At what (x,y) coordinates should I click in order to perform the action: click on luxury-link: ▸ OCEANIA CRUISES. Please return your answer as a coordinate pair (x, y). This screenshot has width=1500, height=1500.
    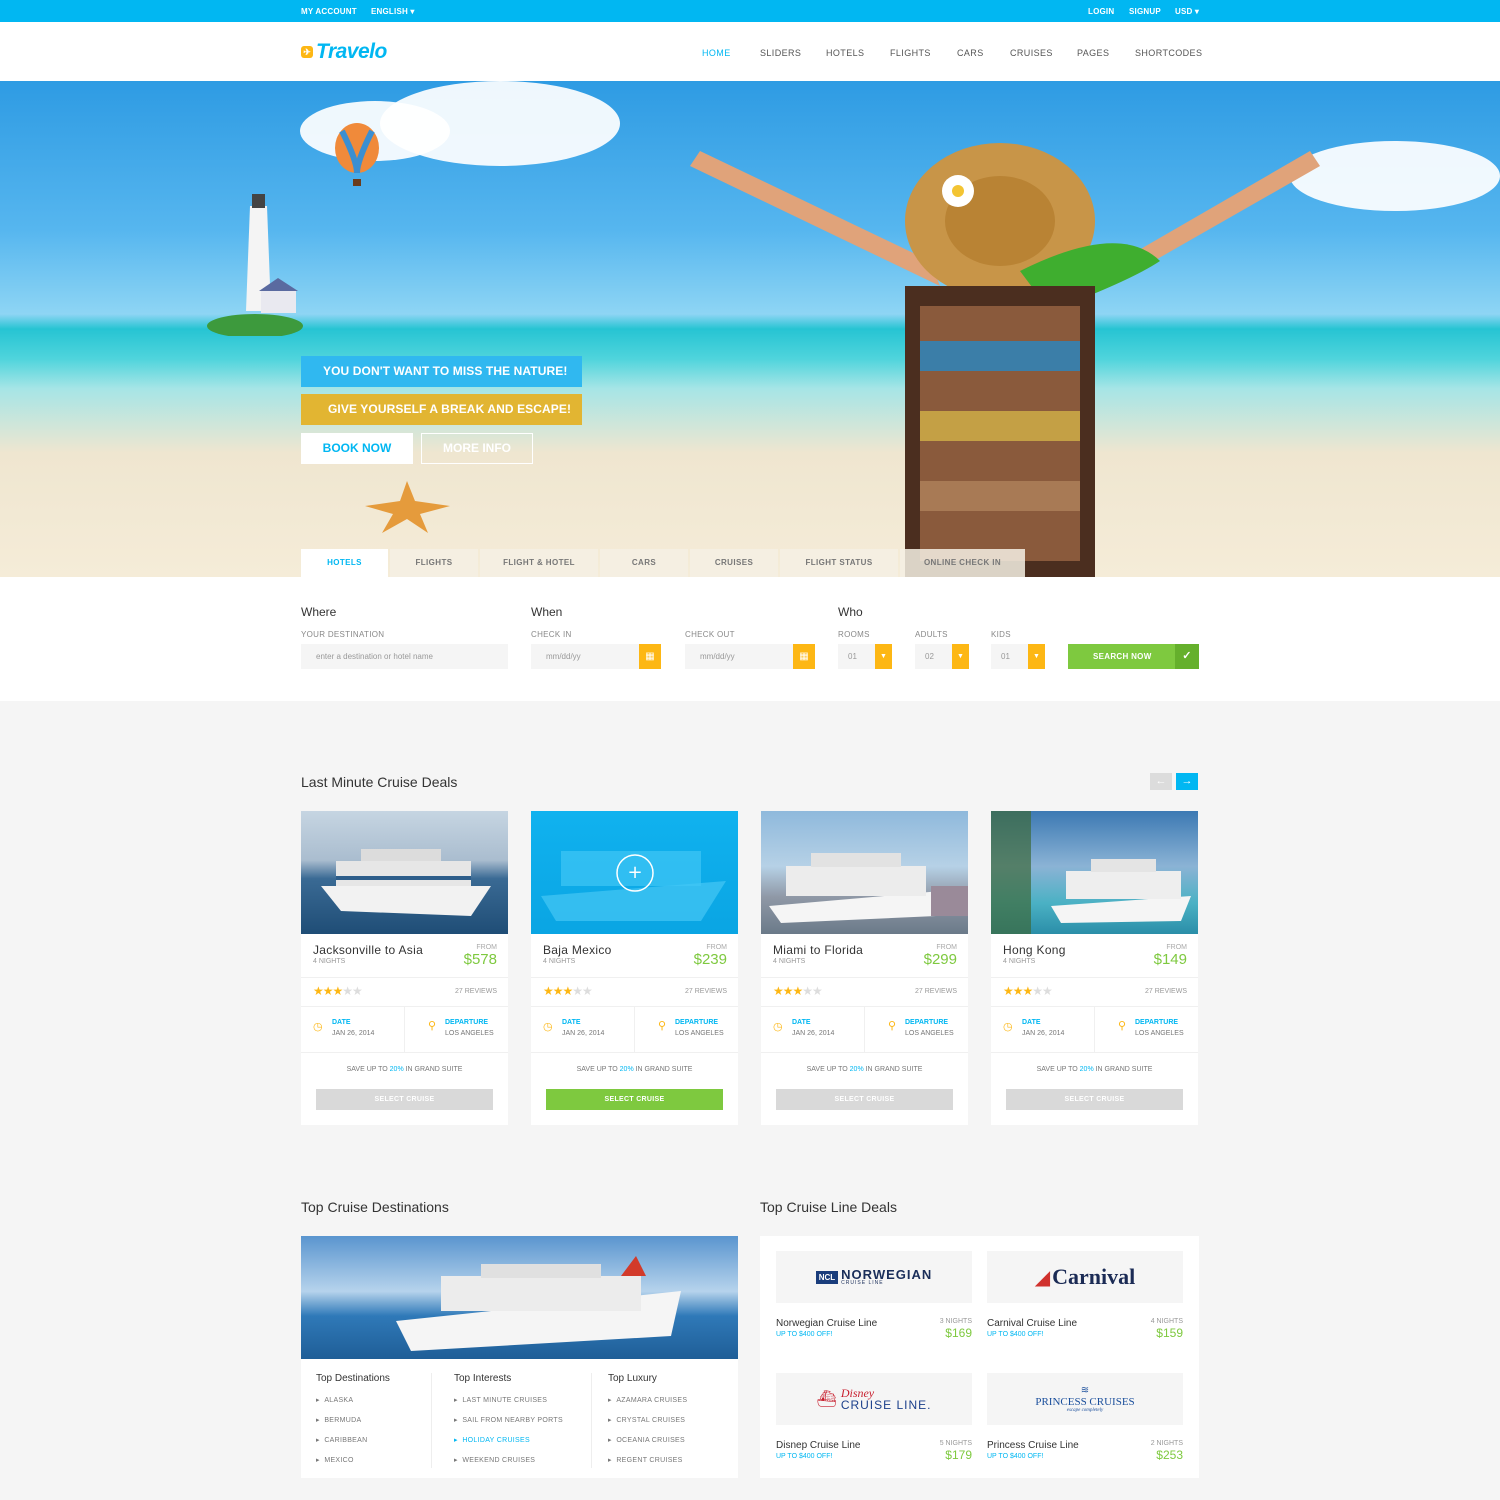
    Looking at the image, I should click on (646, 1440).